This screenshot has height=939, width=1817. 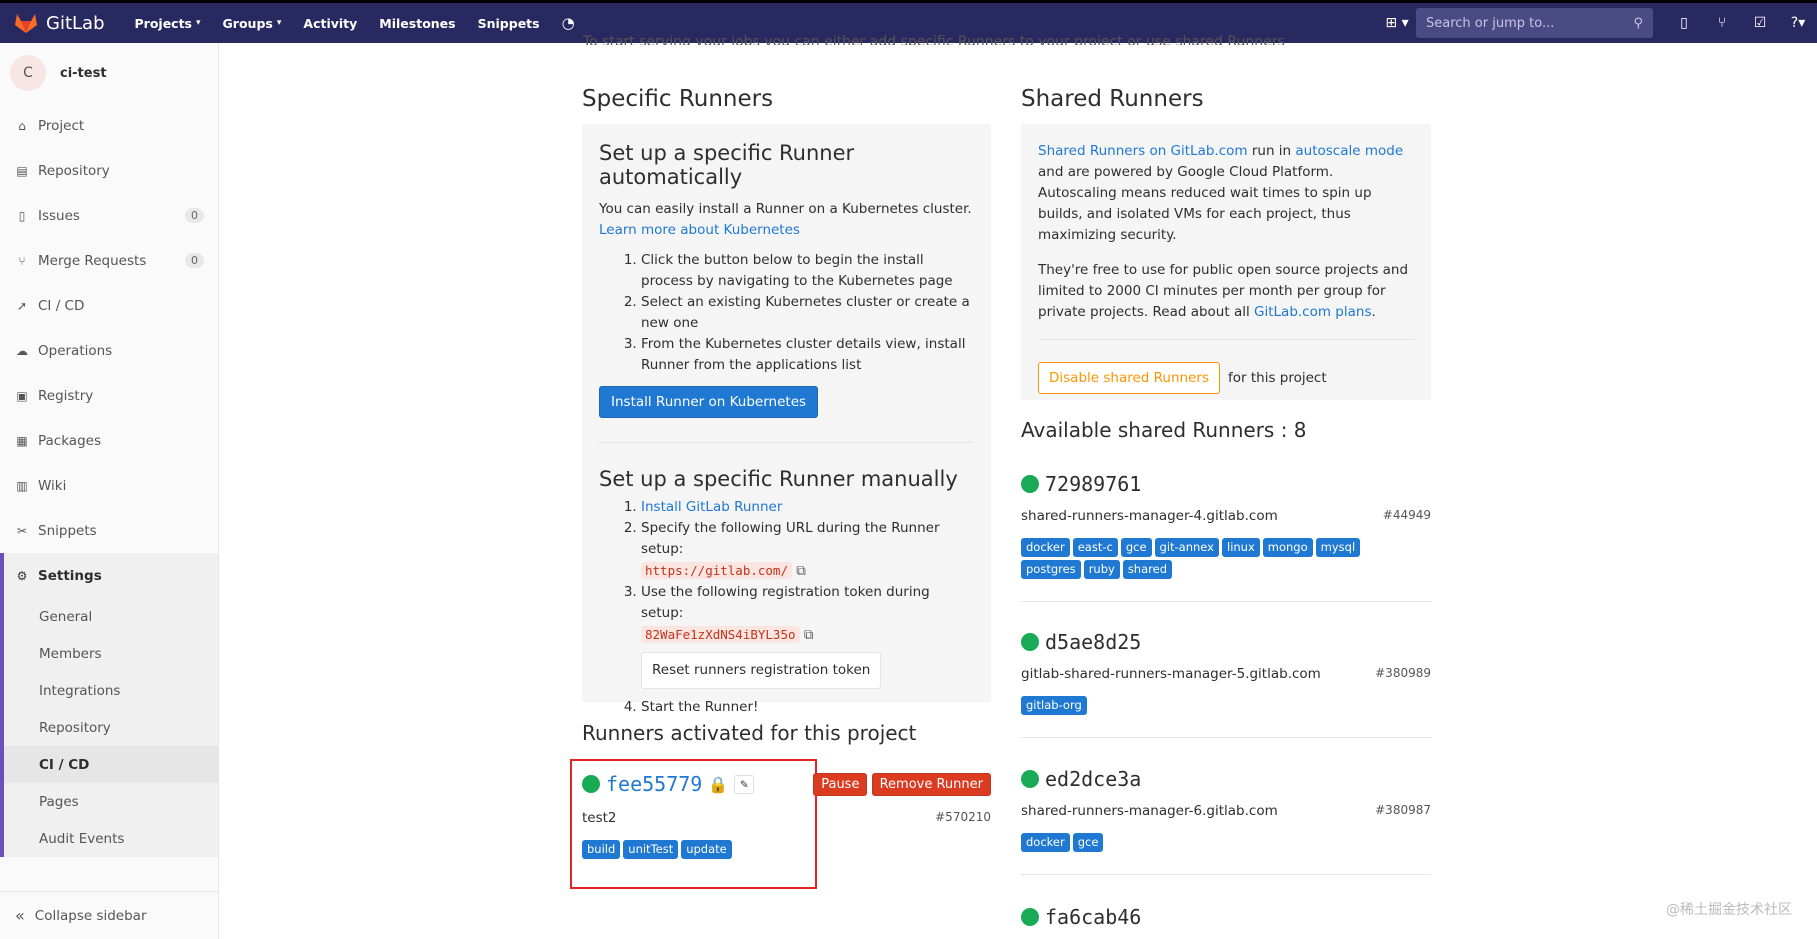 I want to click on brand-name: GitLab, so click(x=75, y=23).